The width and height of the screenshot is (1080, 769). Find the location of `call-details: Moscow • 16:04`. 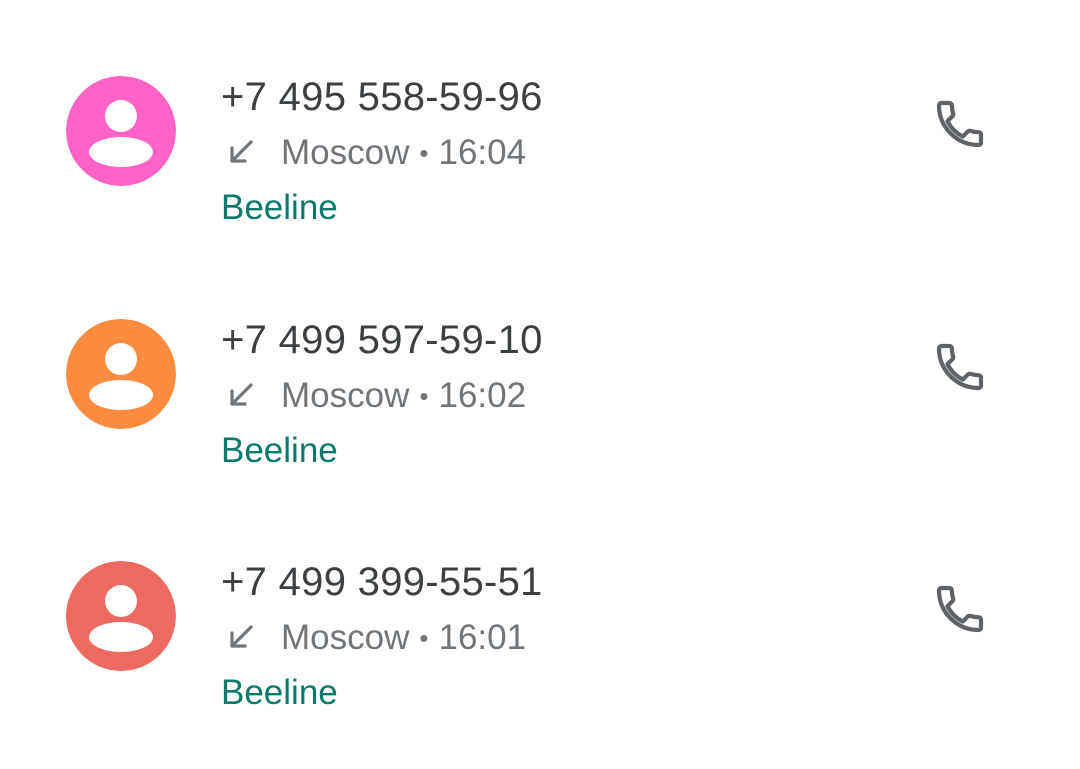

call-details: Moscow • 16:04 is located at coordinates (373, 153).